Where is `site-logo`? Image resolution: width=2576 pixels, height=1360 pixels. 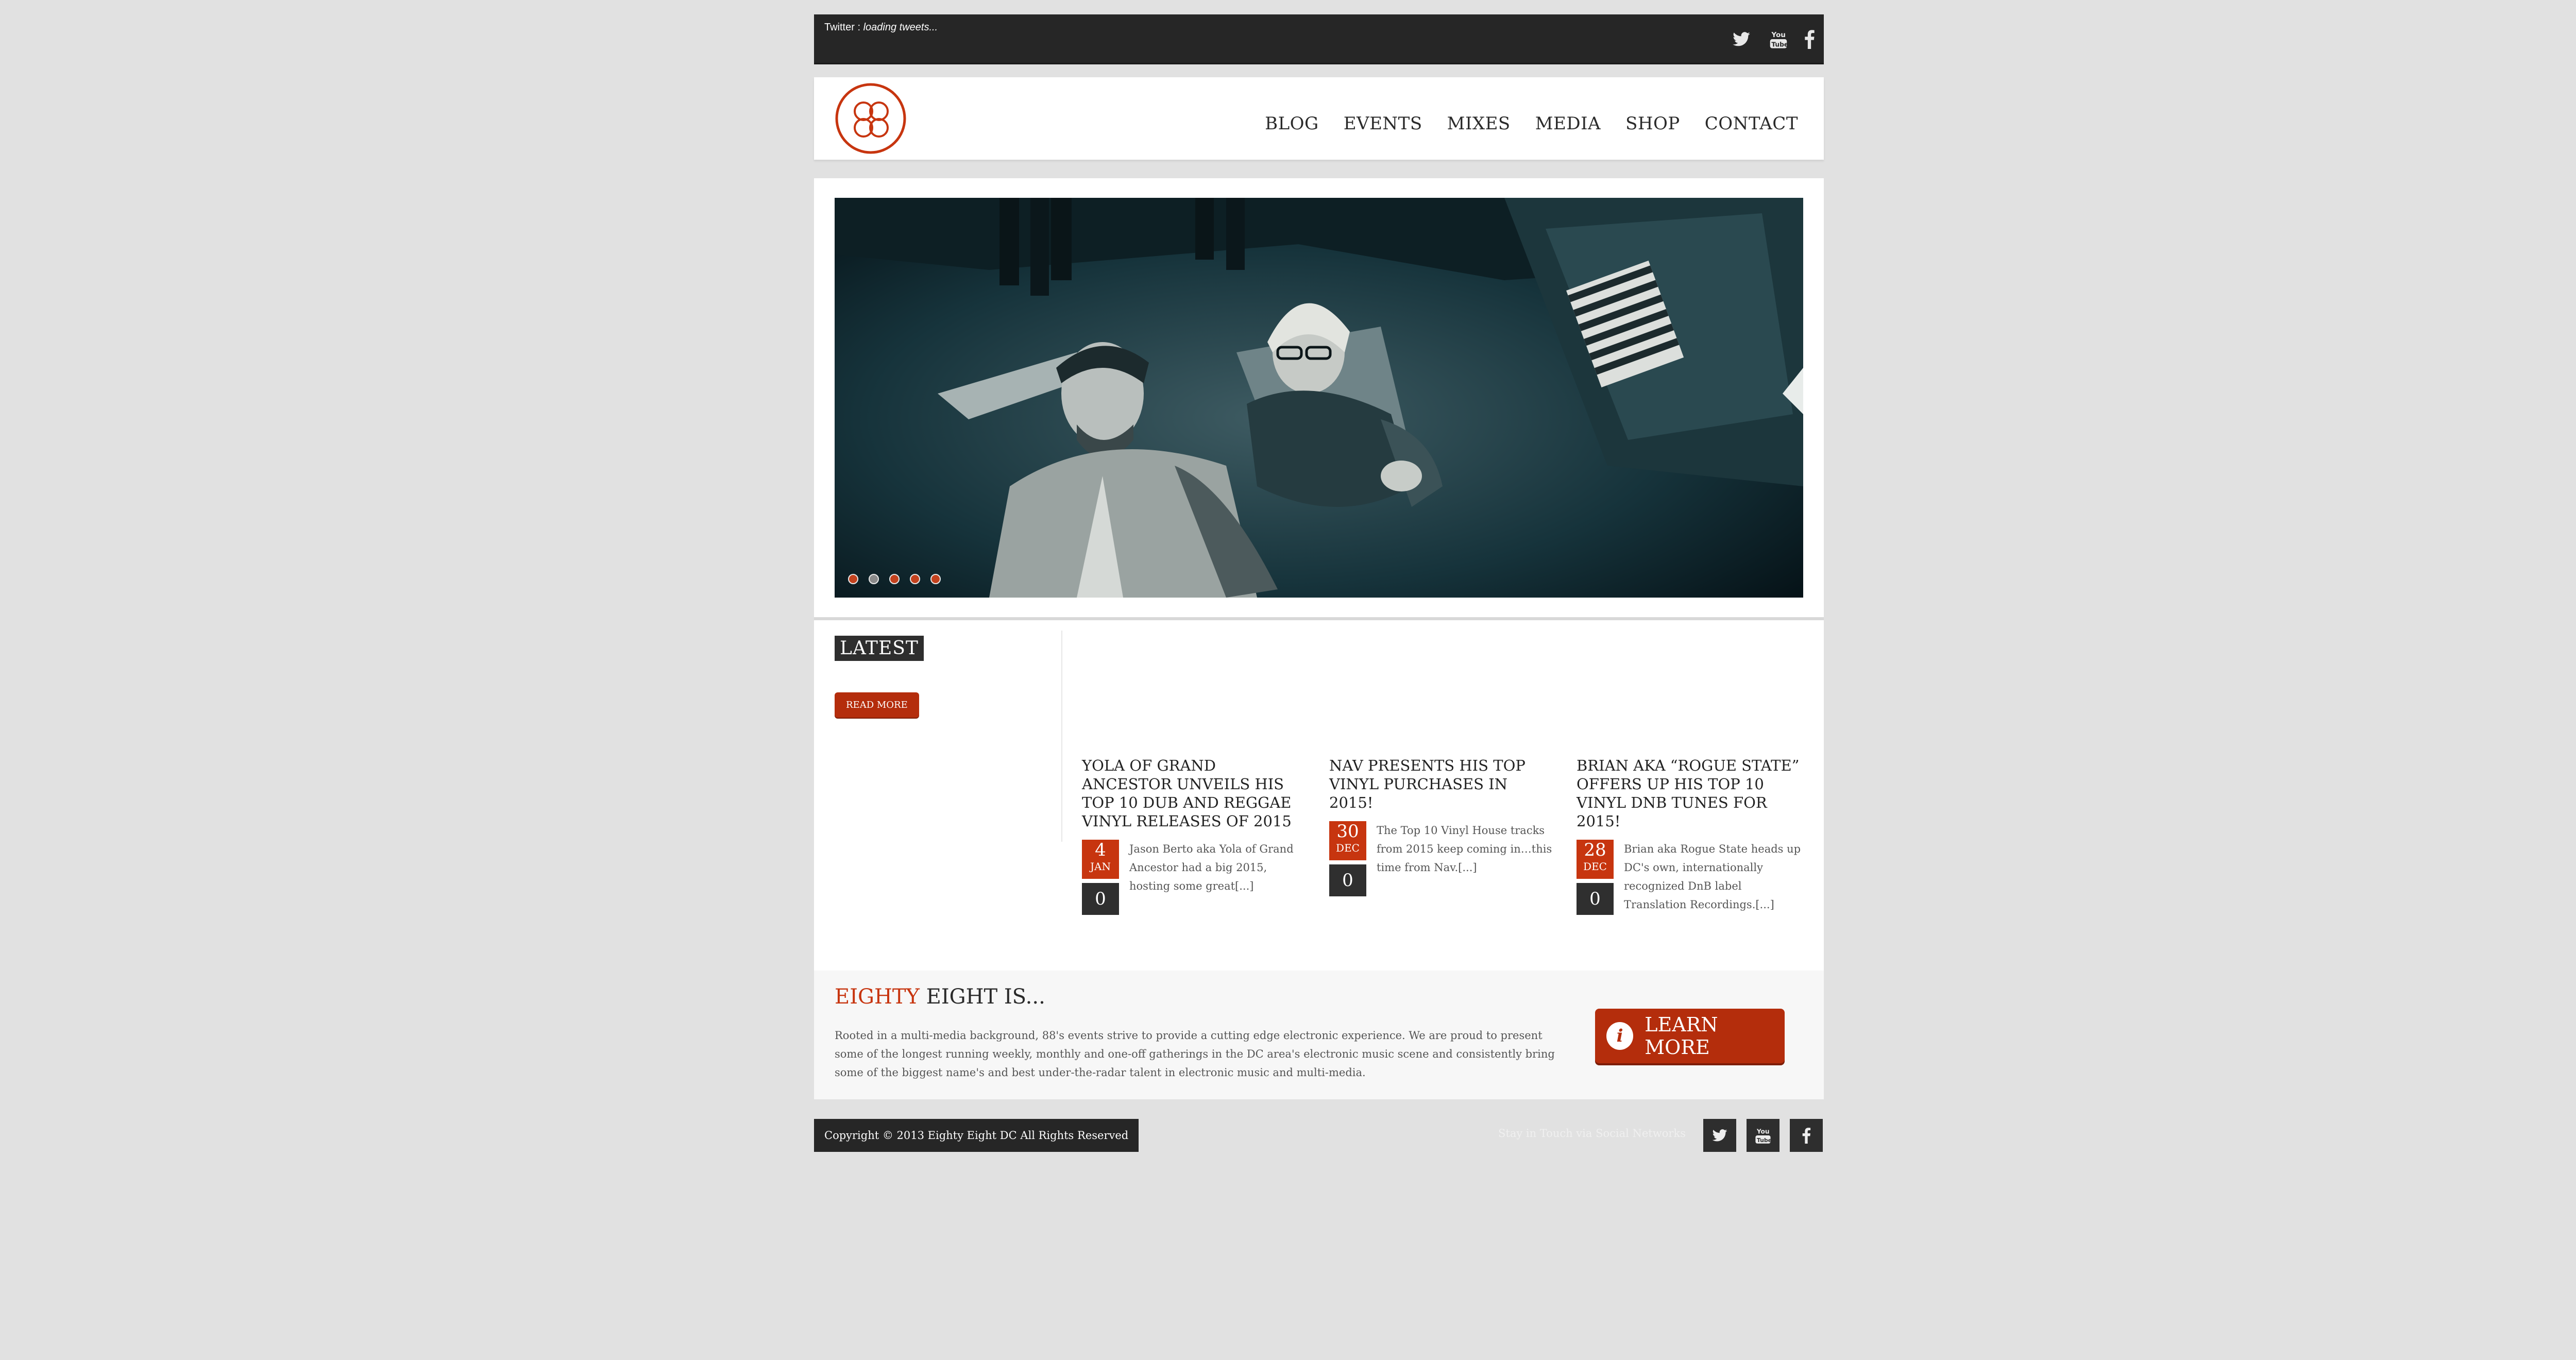
site-logo is located at coordinates (871, 118).